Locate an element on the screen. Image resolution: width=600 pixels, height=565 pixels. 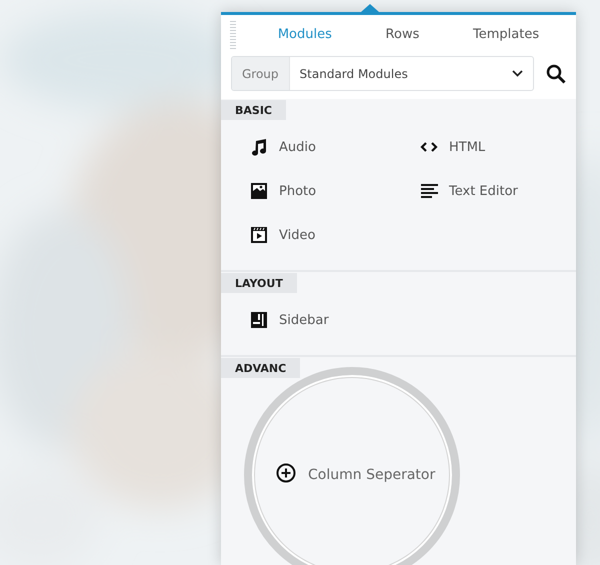
module-item: Text Editor is located at coordinates (483, 191).